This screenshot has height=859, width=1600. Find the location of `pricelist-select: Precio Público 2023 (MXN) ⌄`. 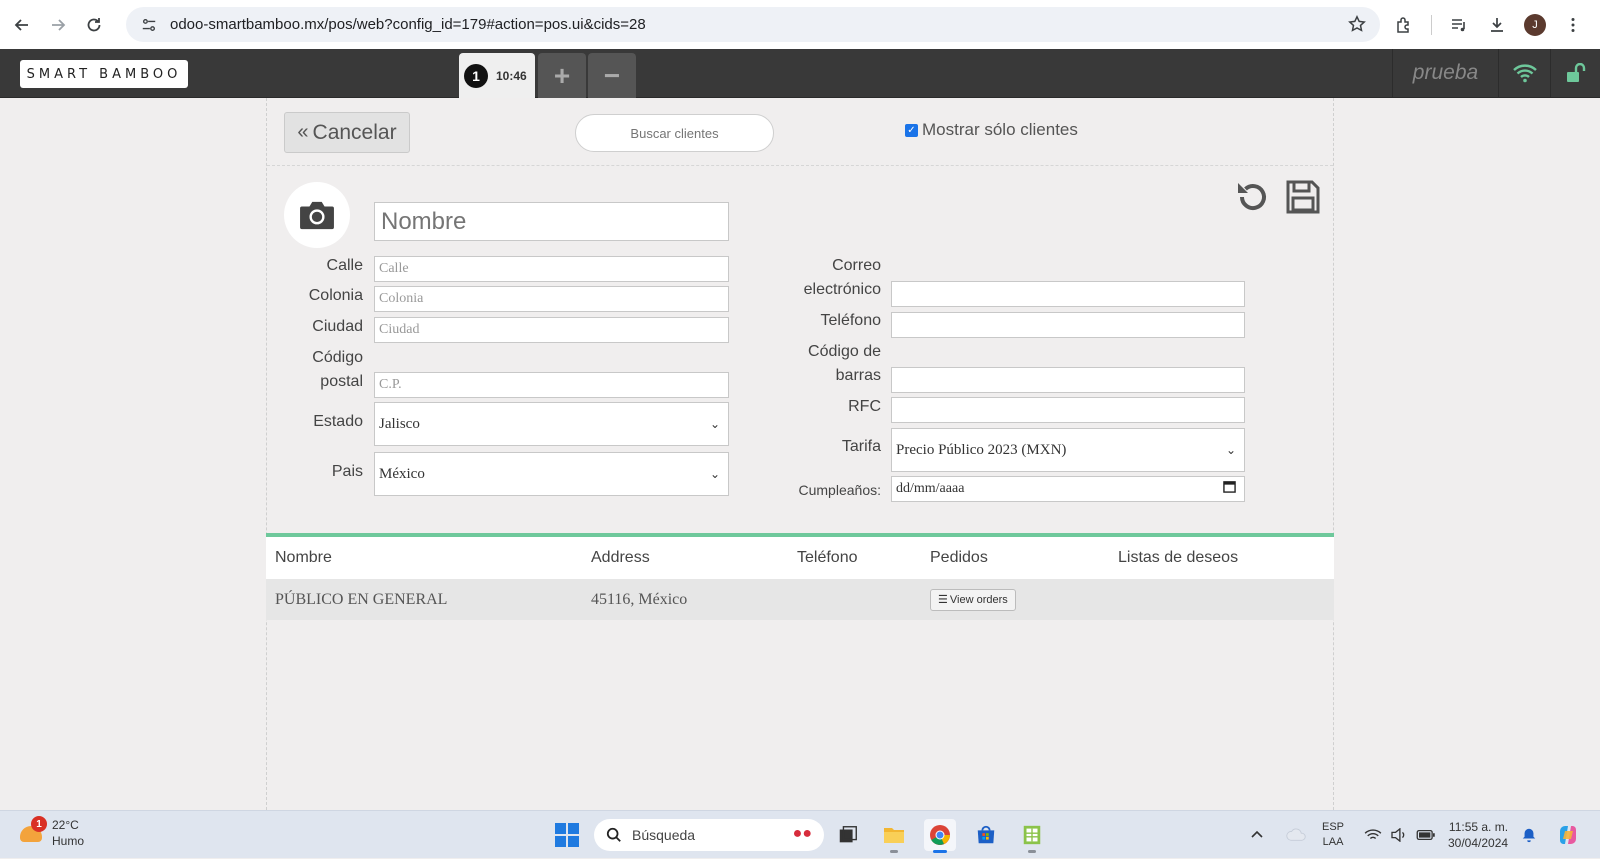

pricelist-select: Precio Público 2023 (MXN) ⌄ is located at coordinates (1068, 450).